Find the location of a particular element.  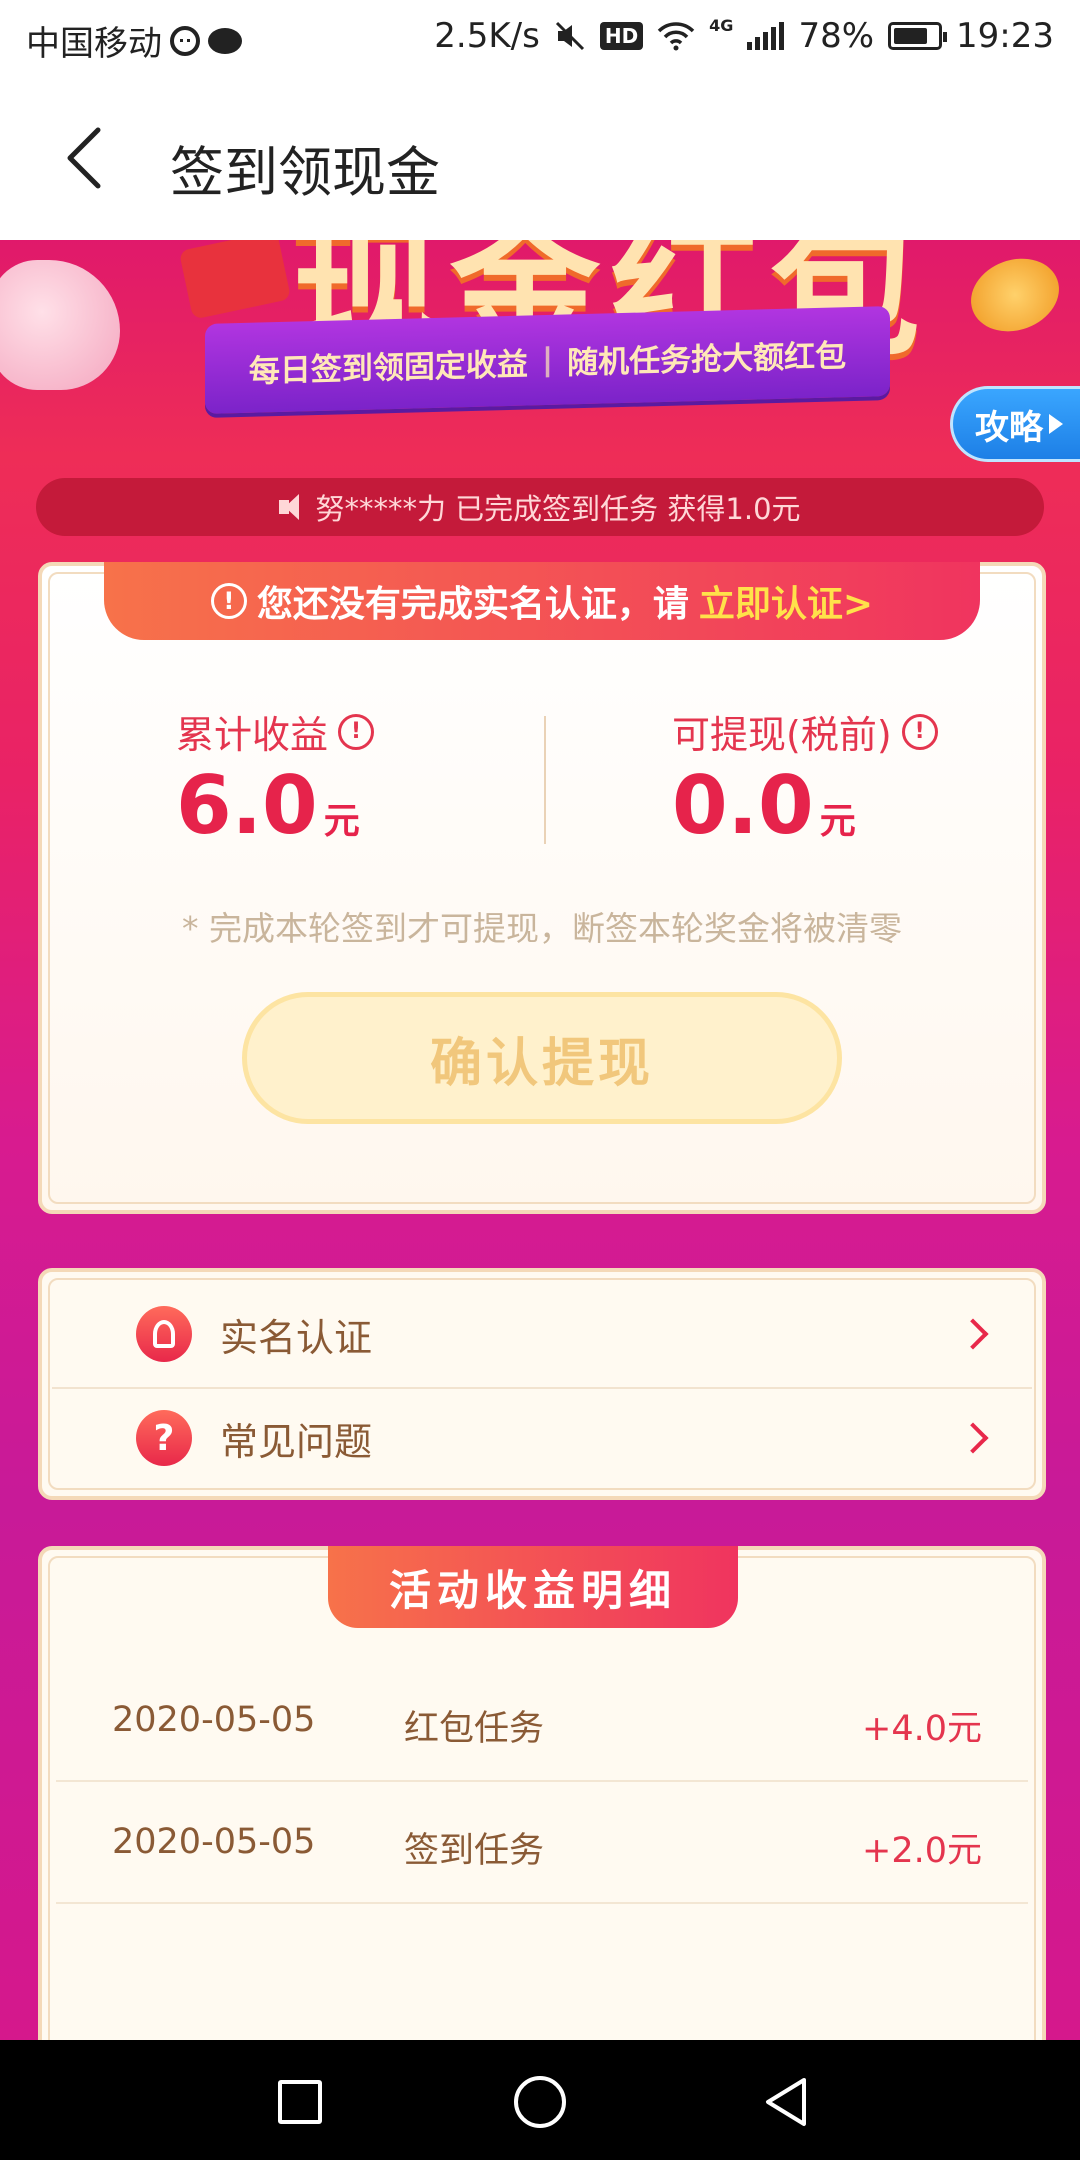

system-nav-bar is located at coordinates (540, 2100).